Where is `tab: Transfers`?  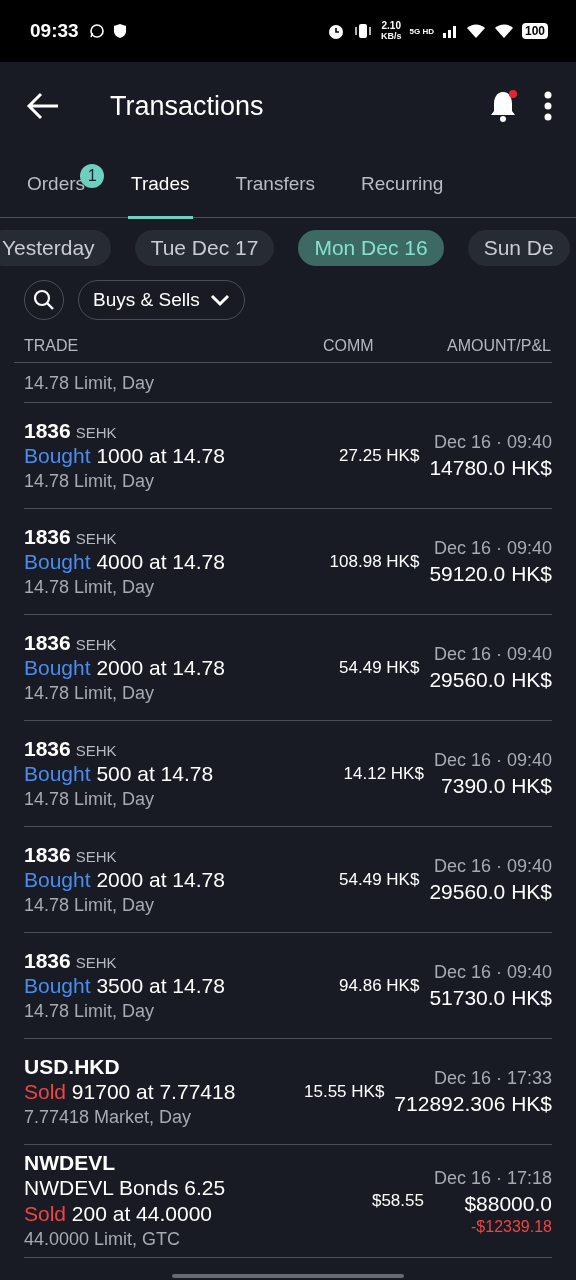
tab: Transfers is located at coordinates (275, 183).